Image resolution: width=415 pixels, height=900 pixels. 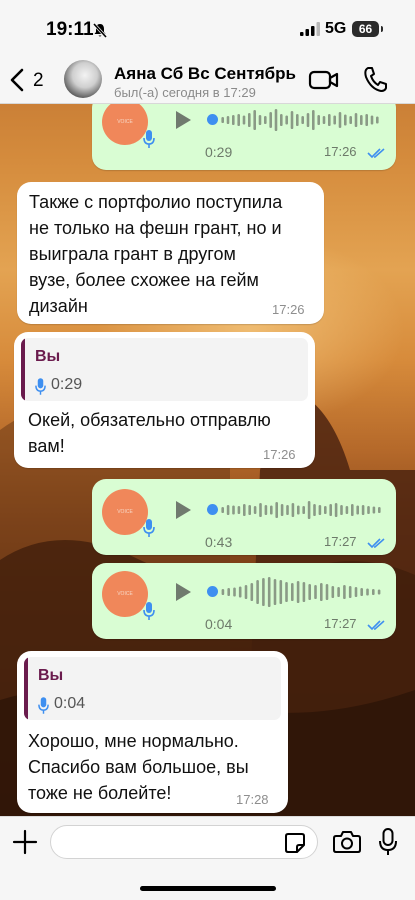 What do you see at coordinates (164, 369) in the screenshot?
I see `quoted-message: Вы 0:29` at bounding box center [164, 369].